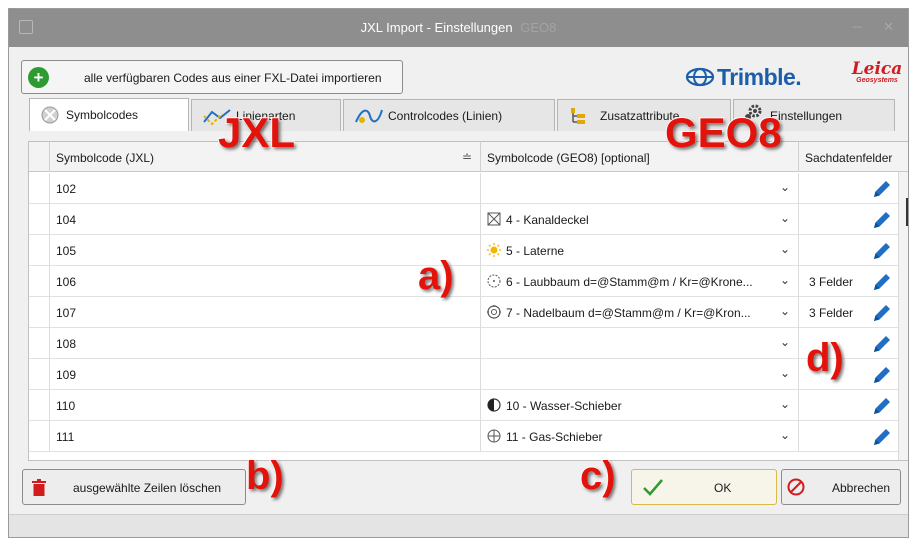 The width and height of the screenshot is (910, 539). I want to click on geo8-symbol-select: 10 - Wasser-Schieber ⌄, so click(640, 405).